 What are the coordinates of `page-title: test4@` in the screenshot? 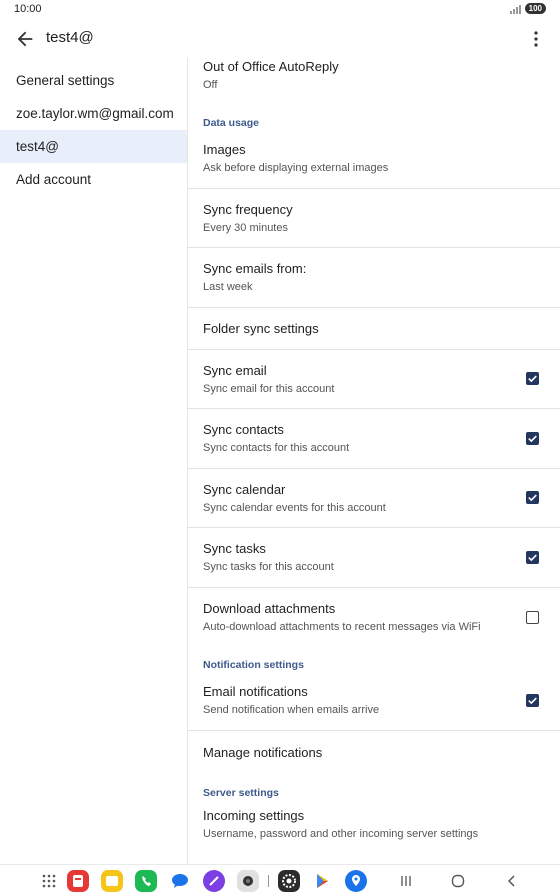 It's located at (70, 37).